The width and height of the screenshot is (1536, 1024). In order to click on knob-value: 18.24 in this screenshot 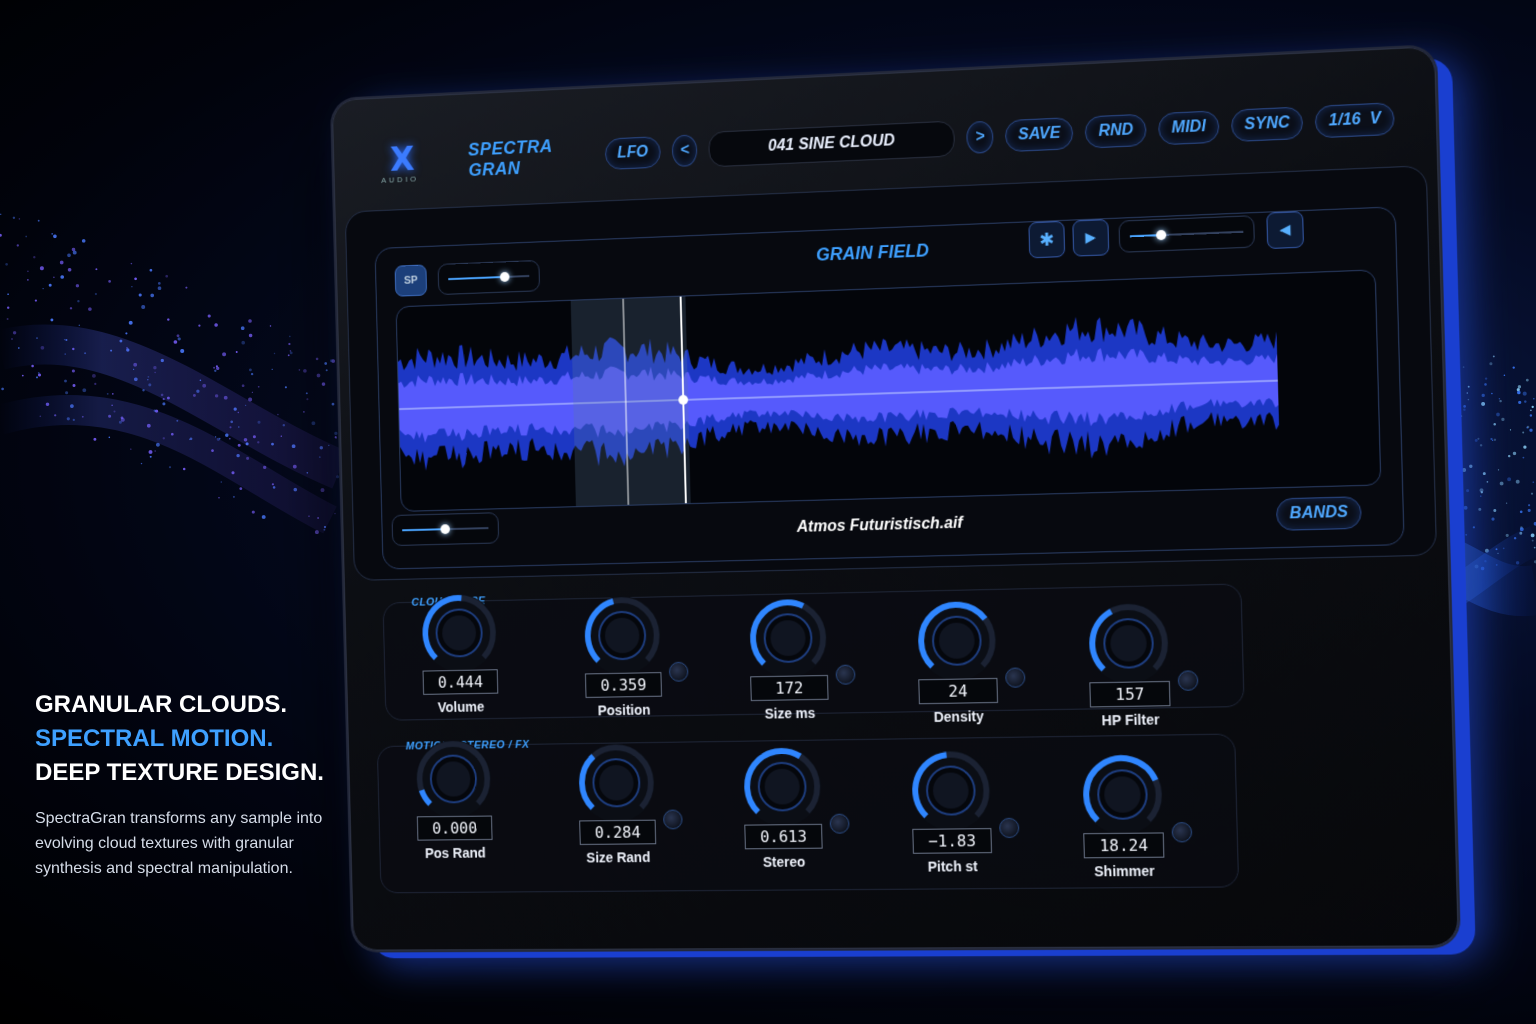, I will do `click(1123, 845)`.